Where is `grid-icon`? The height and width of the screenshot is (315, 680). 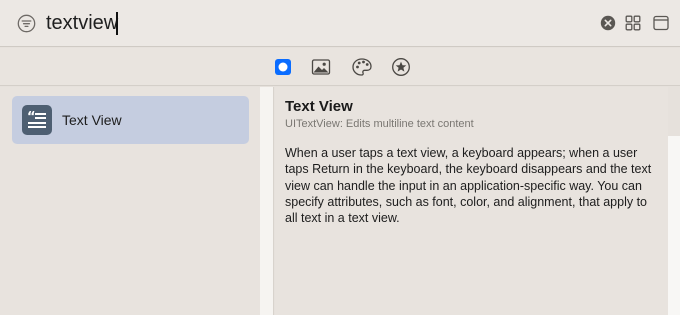 grid-icon is located at coordinates (633, 23).